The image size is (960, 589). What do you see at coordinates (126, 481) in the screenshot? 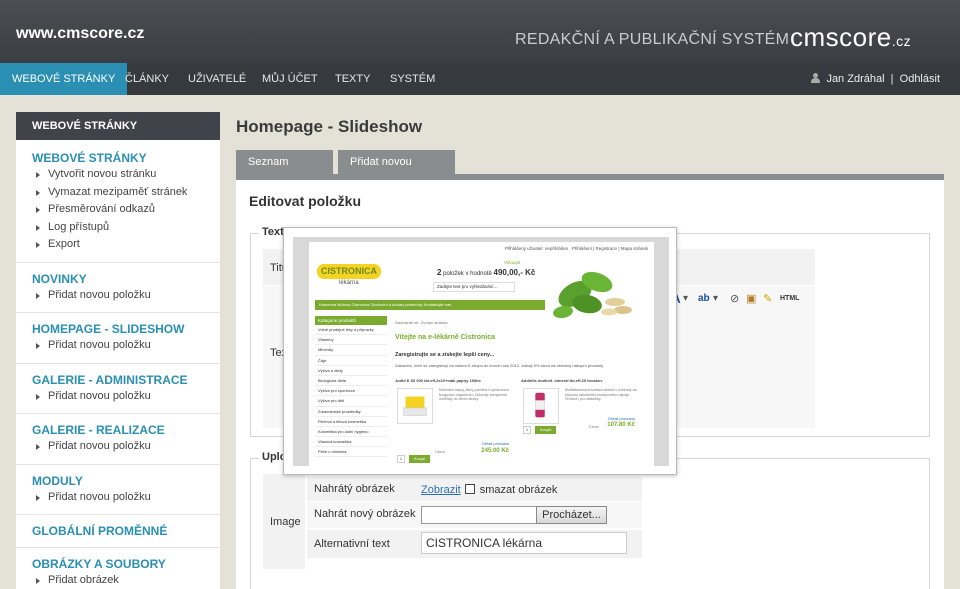
I see `sidebar-head-moduly: MODULY` at bounding box center [126, 481].